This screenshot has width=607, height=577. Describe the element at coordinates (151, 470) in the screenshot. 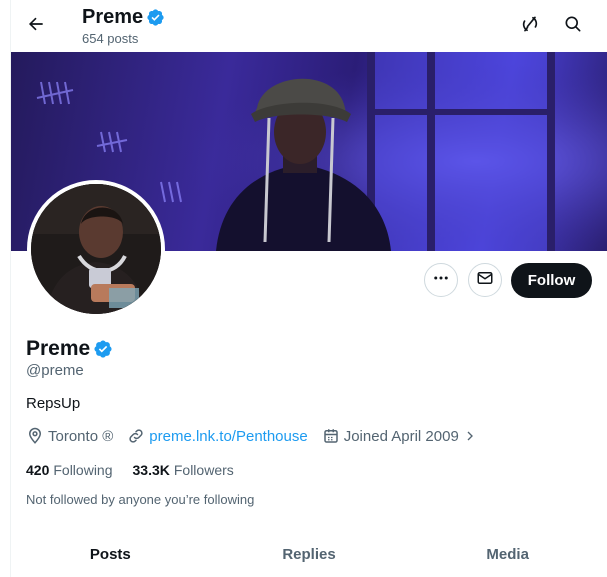

I see `followers-count: 33.3K` at that location.